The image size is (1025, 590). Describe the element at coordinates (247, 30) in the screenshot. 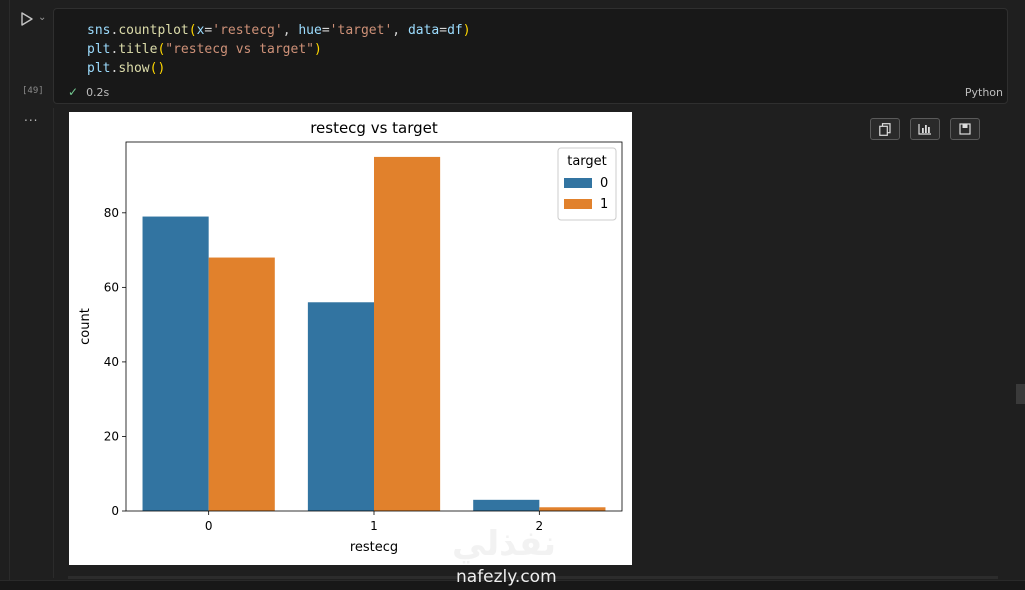

I see `token: 'restecg'` at that location.